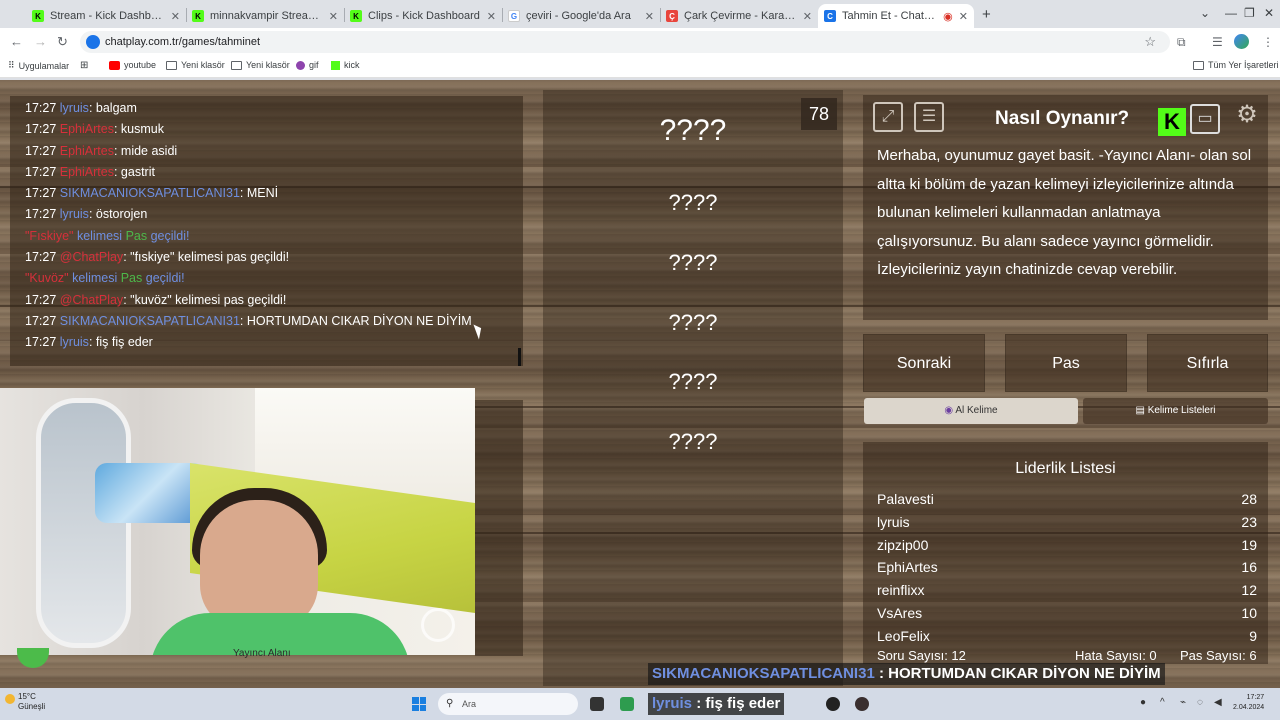  I want to click on tab-kick-stream: K minnakvampir Stream - Watch ✕, so click(265, 16).